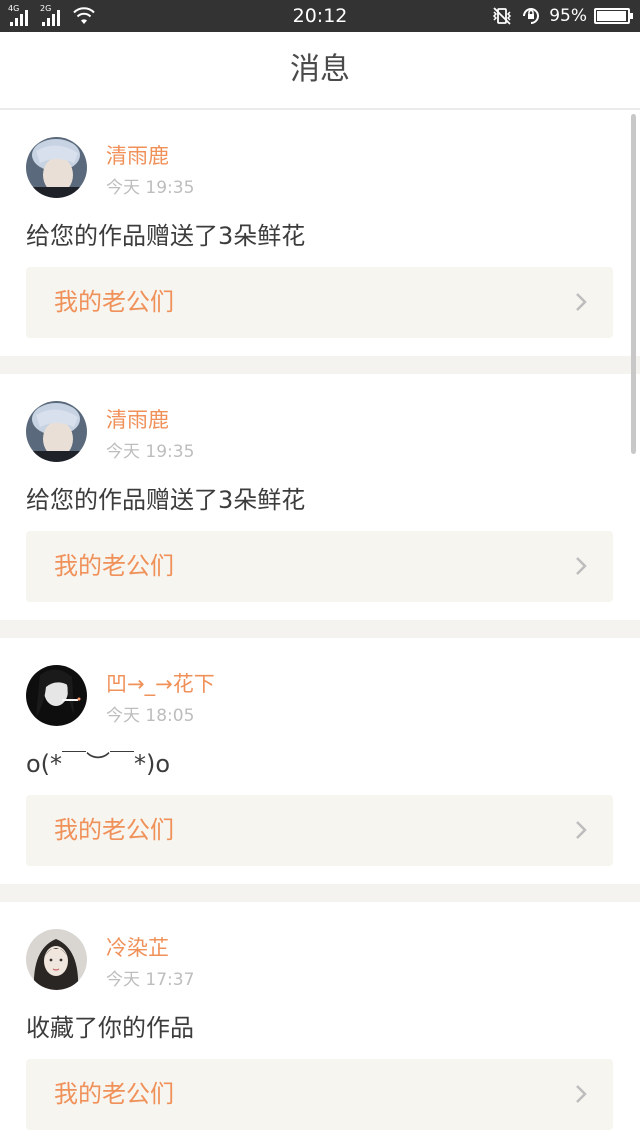 This screenshot has width=640, height=1138. I want to click on status-bar: 4G 2G 20:12 95%, so click(320, 16).